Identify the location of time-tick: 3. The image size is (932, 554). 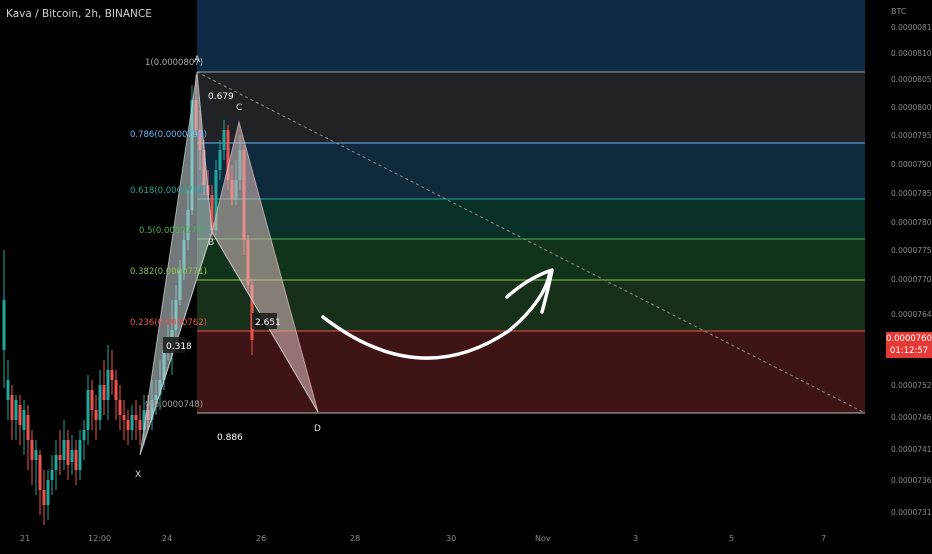
(635, 538).